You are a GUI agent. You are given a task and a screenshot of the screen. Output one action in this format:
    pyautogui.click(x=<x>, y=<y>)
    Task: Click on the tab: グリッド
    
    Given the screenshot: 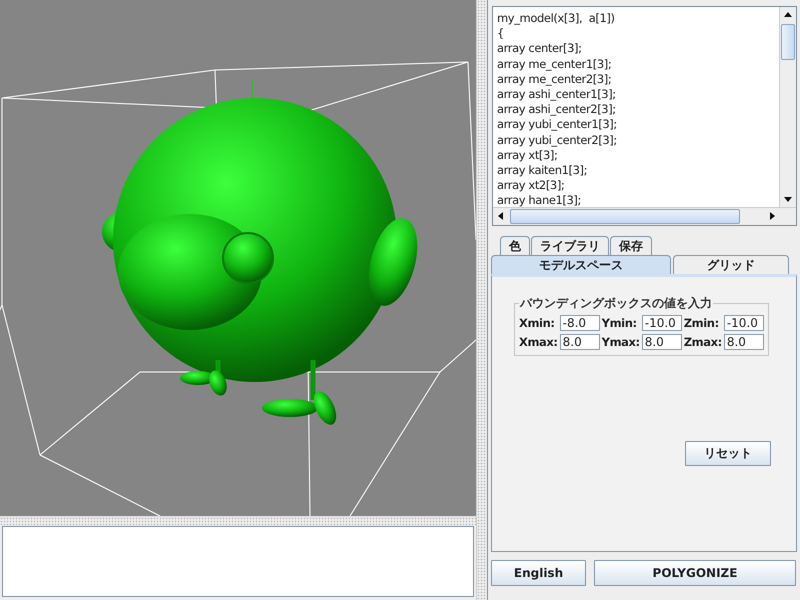 What is the action you would take?
    pyautogui.click(x=731, y=264)
    